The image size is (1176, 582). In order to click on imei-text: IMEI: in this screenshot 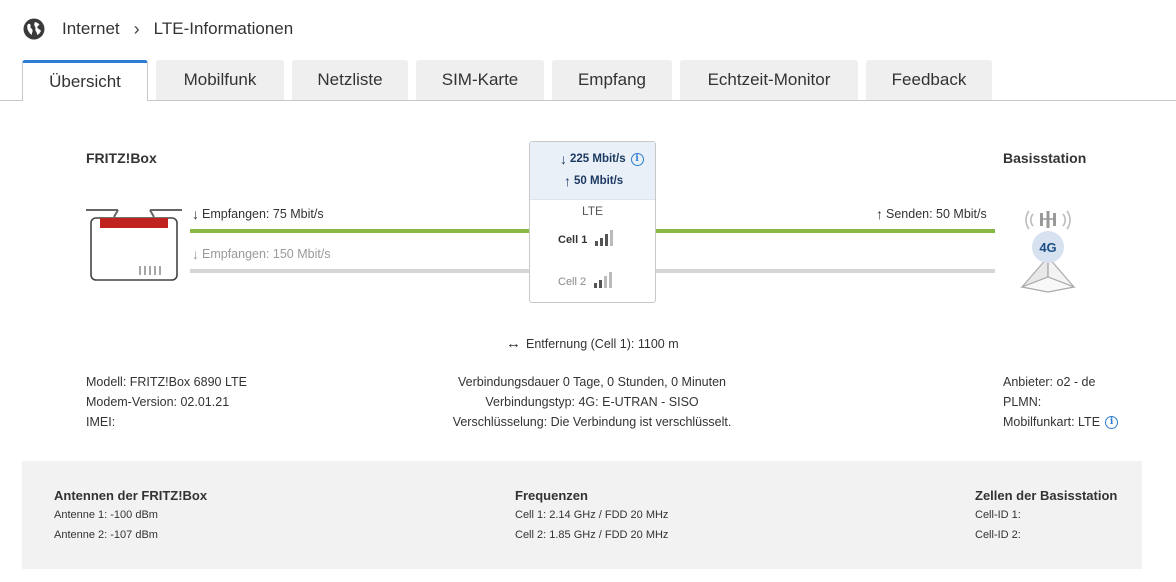, I will do `click(101, 422)`.